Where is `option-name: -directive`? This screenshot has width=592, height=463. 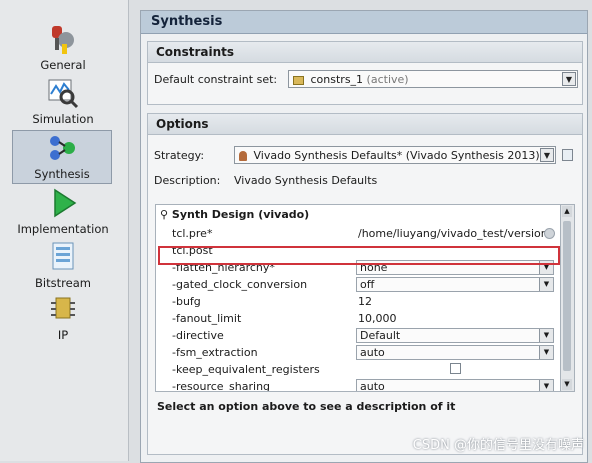 option-name: -directive is located at coordinates (198, 335).